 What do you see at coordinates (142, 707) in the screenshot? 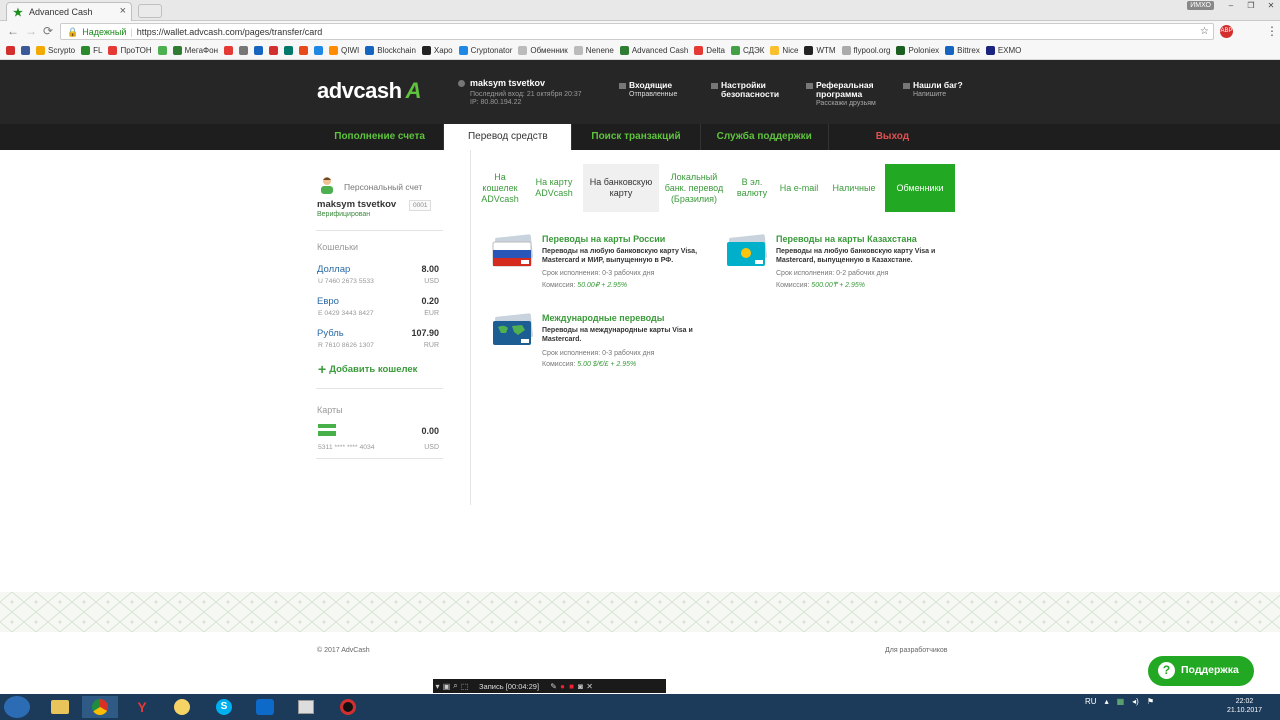
I see `yandex-icon: Y` at bounding box center [142, 707].